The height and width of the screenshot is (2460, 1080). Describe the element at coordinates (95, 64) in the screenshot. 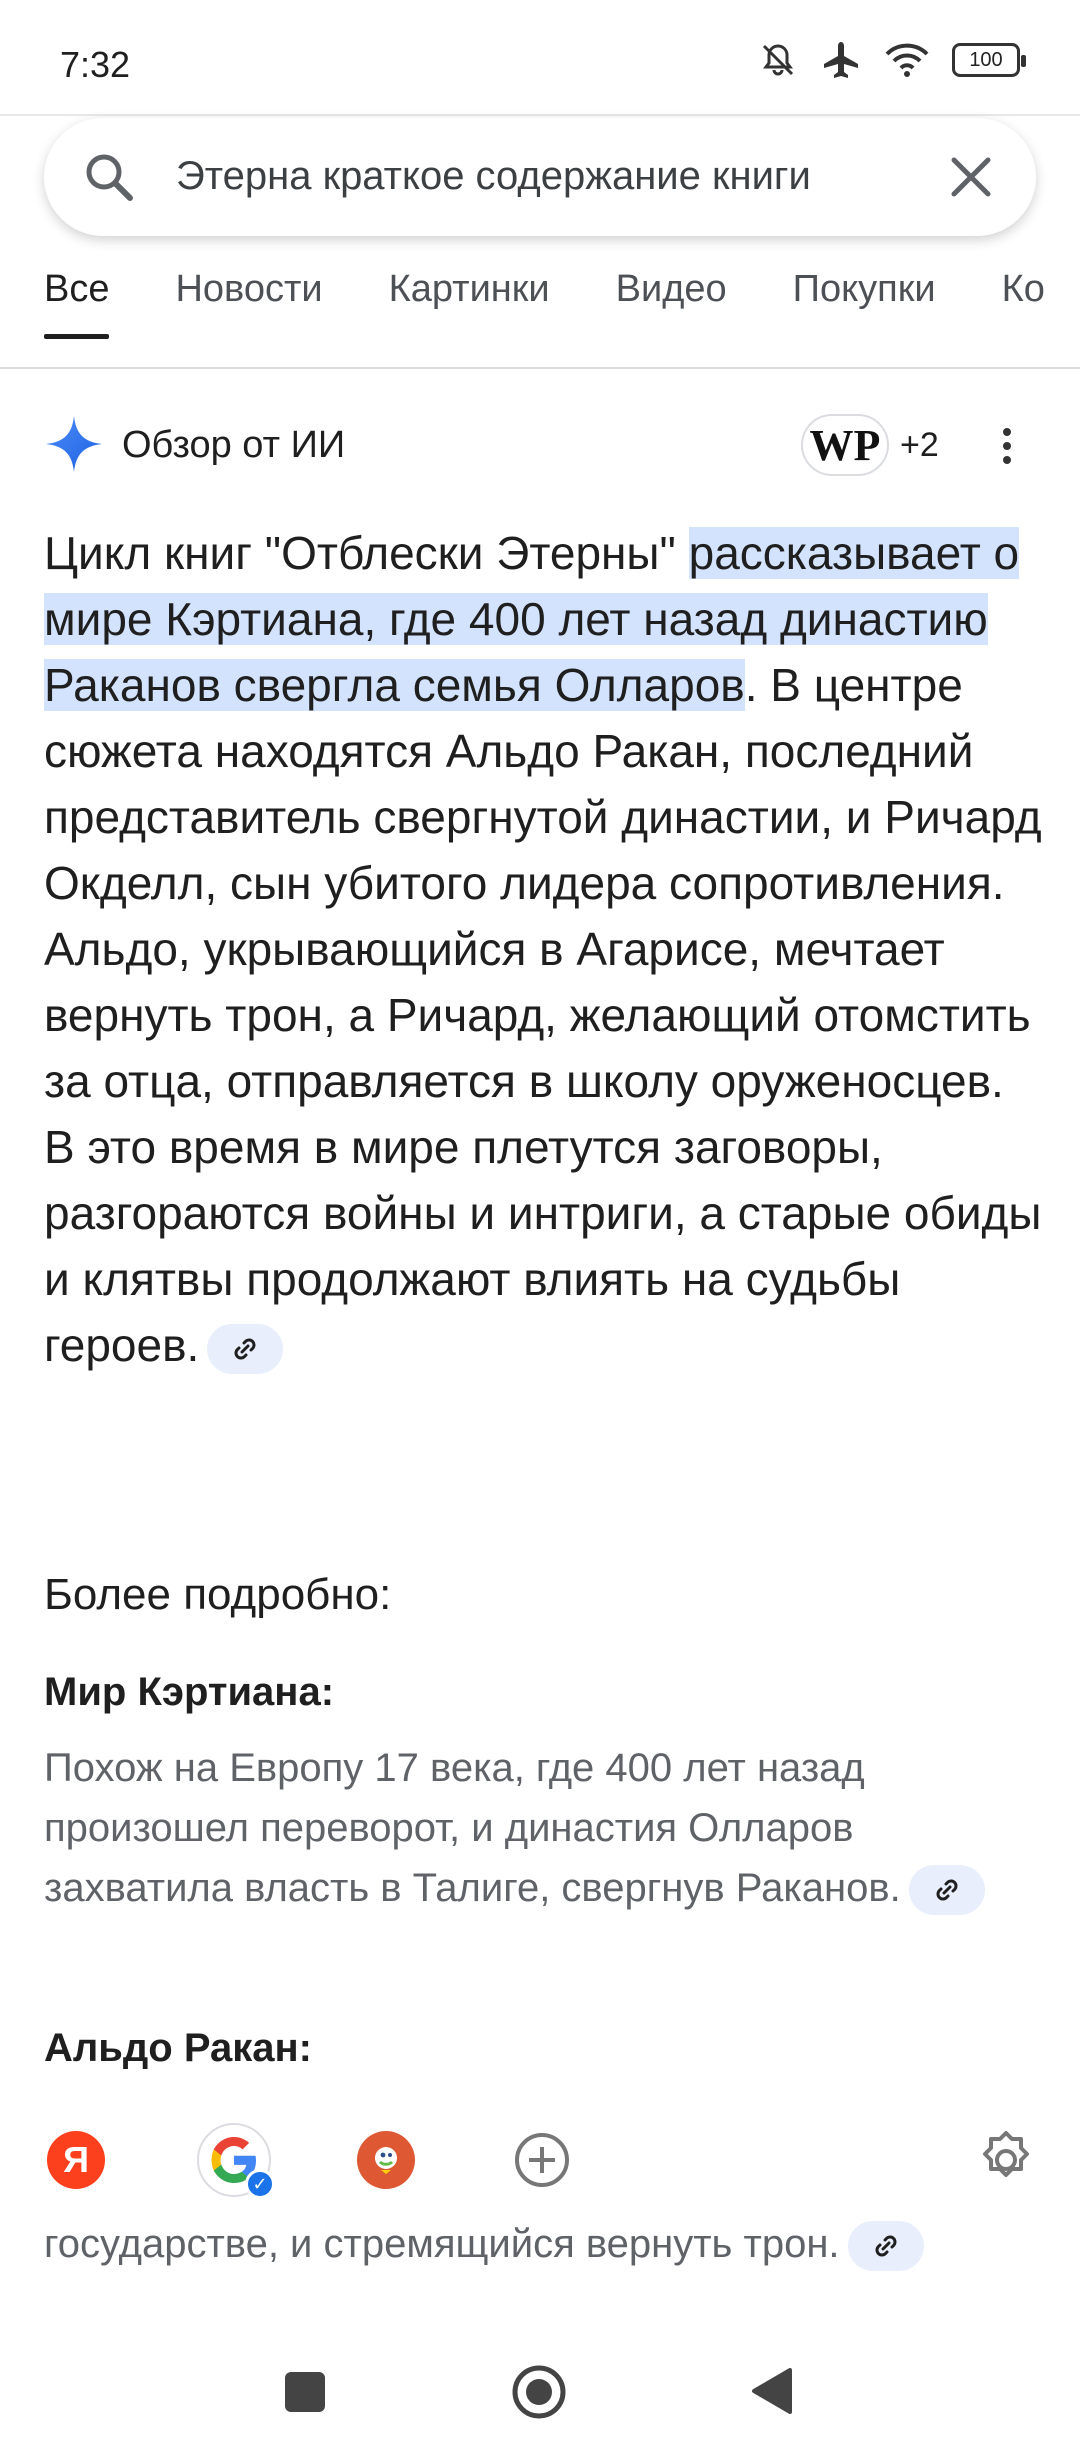

I see `status-time: 7:32` at that location.